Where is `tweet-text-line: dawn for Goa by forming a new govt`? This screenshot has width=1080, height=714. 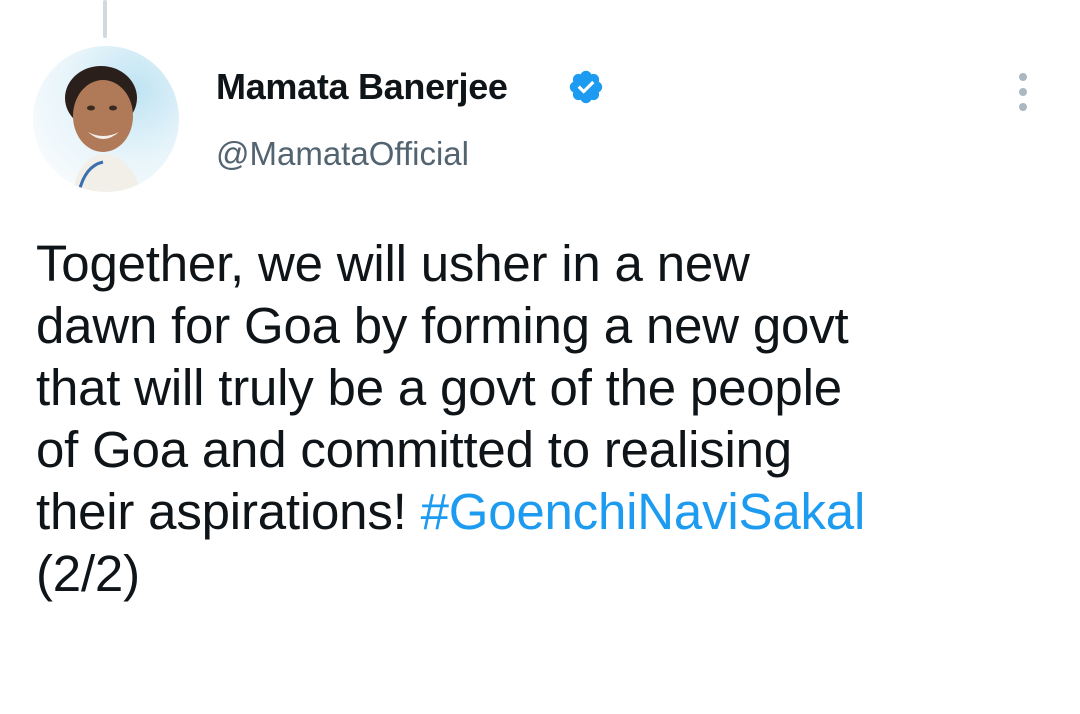
tweet-text-line: dawn for Goa by forming a new govt is located at coordinates (442, 325).